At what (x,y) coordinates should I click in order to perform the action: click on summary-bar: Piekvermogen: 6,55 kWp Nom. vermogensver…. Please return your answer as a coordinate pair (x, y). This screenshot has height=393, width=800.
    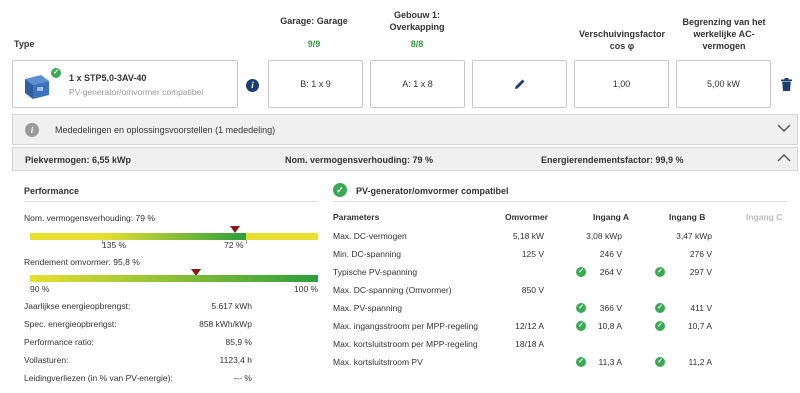
    Looking at the image, I should click on (405, 159).